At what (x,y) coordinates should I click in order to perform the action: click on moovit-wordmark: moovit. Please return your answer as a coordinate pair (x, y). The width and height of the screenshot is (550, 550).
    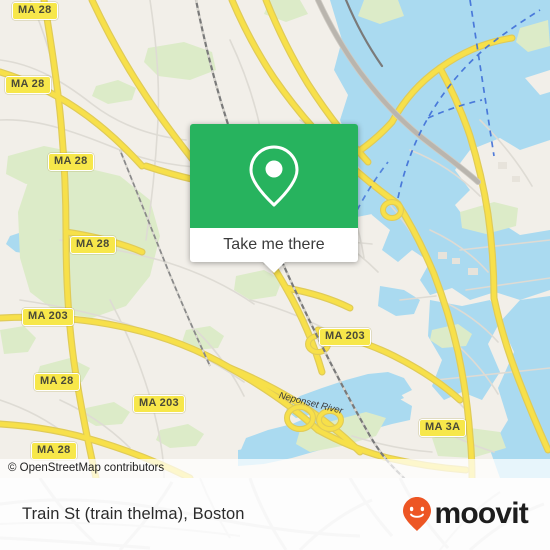
    Looking at the image, I should click on (481, 513).